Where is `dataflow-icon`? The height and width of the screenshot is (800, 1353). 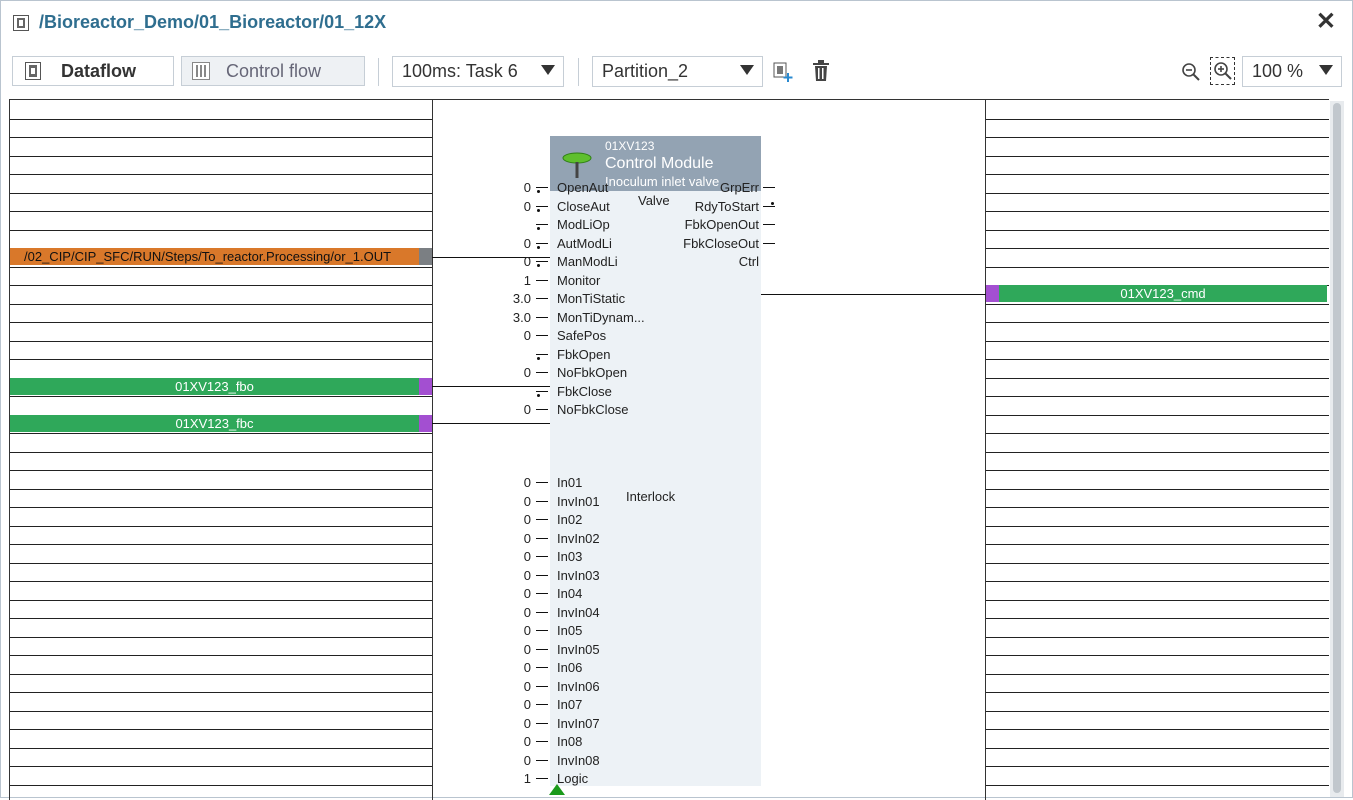 dataflow-icon is located at coordinates (33, 71).